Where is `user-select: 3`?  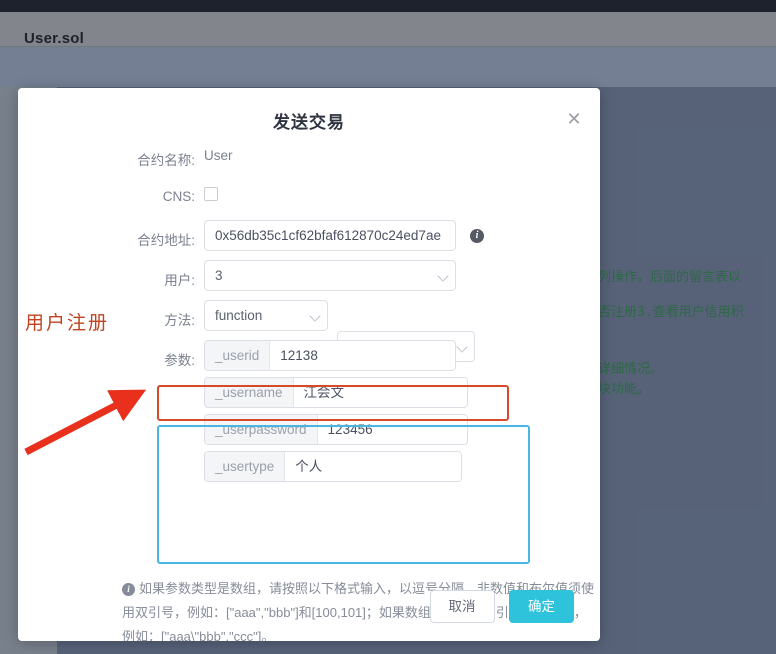 user-select: 3 is located at coordinates (330, 275).